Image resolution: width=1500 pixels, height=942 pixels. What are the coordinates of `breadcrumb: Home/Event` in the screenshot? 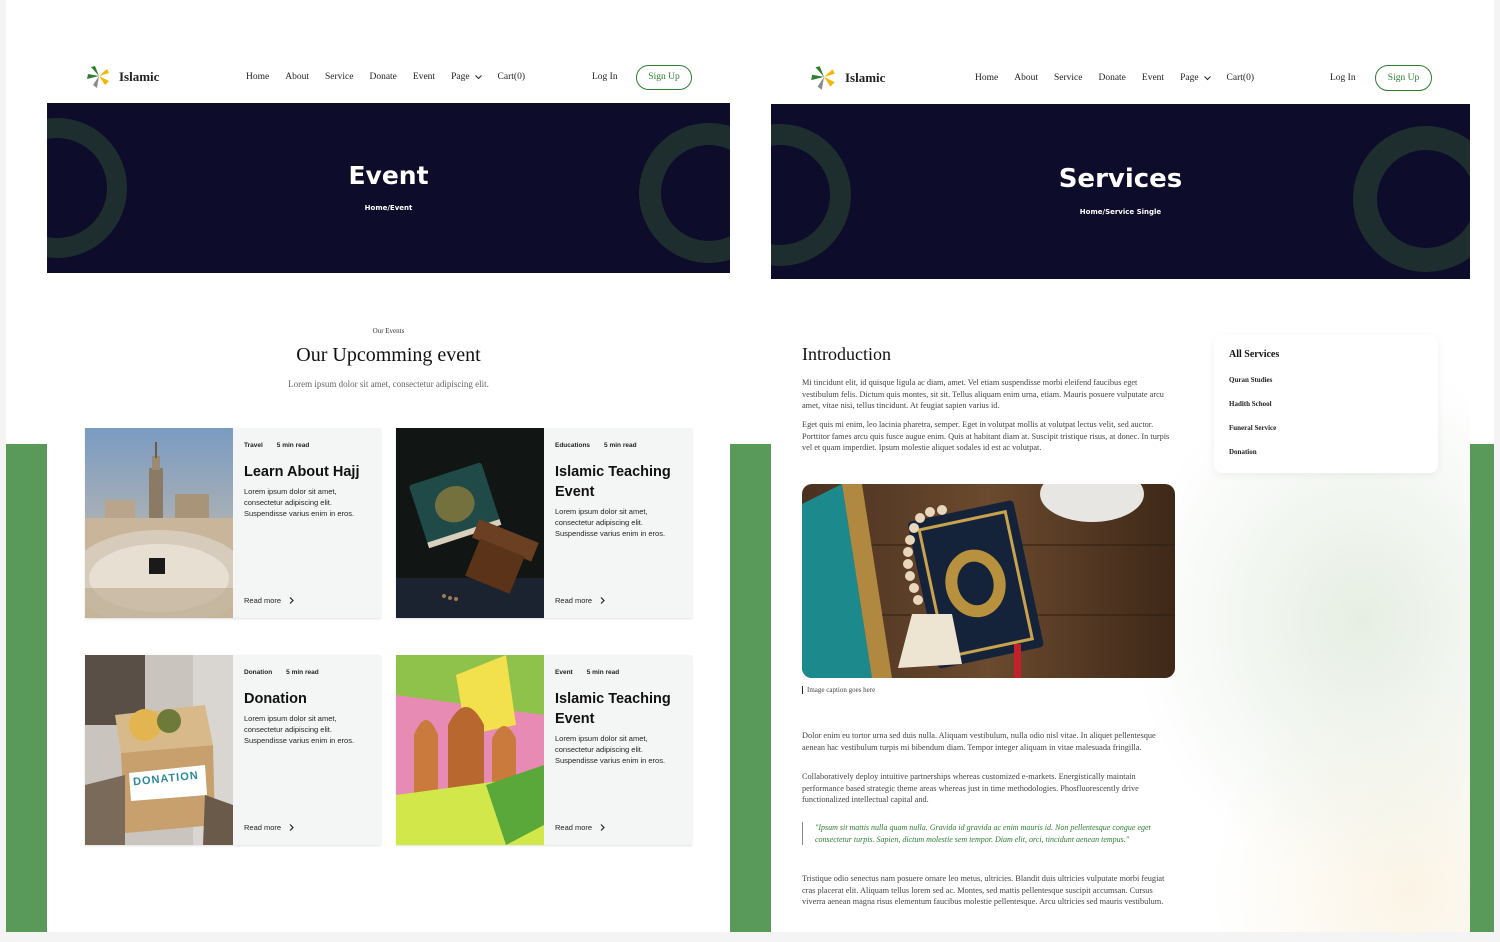 It's located at (388, 208).